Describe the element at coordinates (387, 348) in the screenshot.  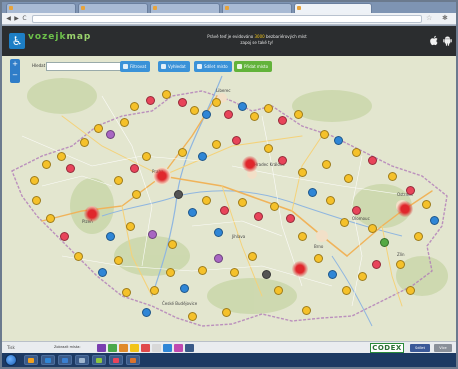
I see `codex-partner-logo: CODEX` at that location.